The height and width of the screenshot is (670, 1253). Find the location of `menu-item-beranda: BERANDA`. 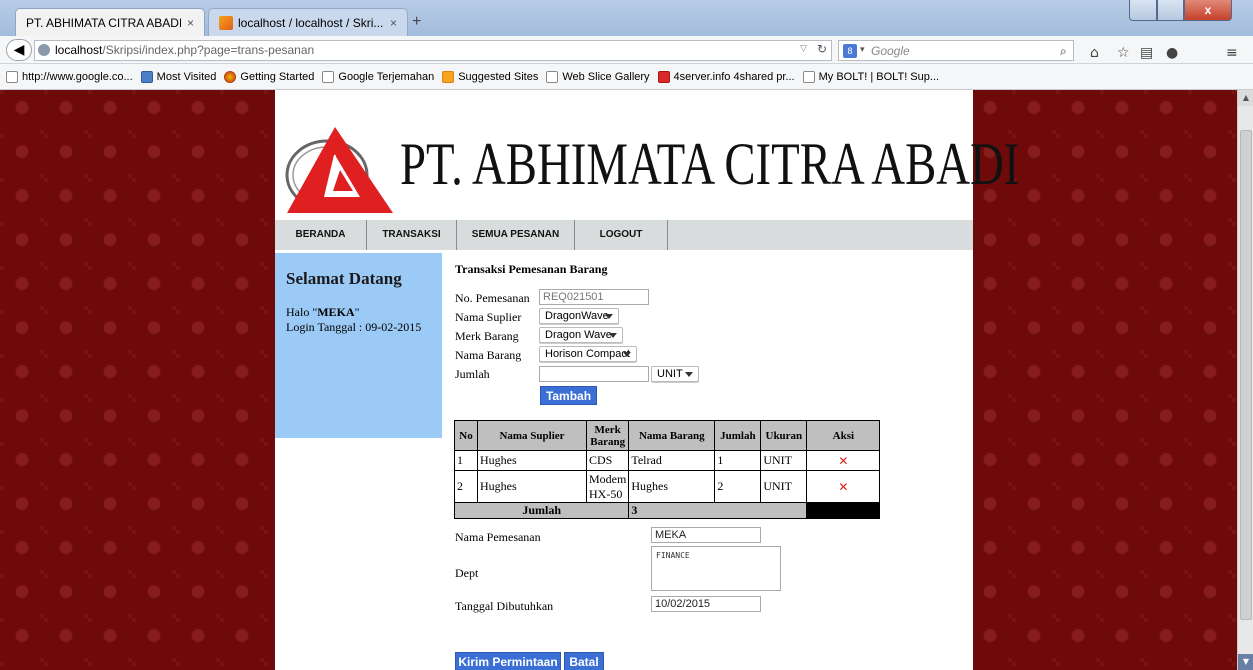

menu-item-beranda: BERANDA is located at coordinates (321, 235).